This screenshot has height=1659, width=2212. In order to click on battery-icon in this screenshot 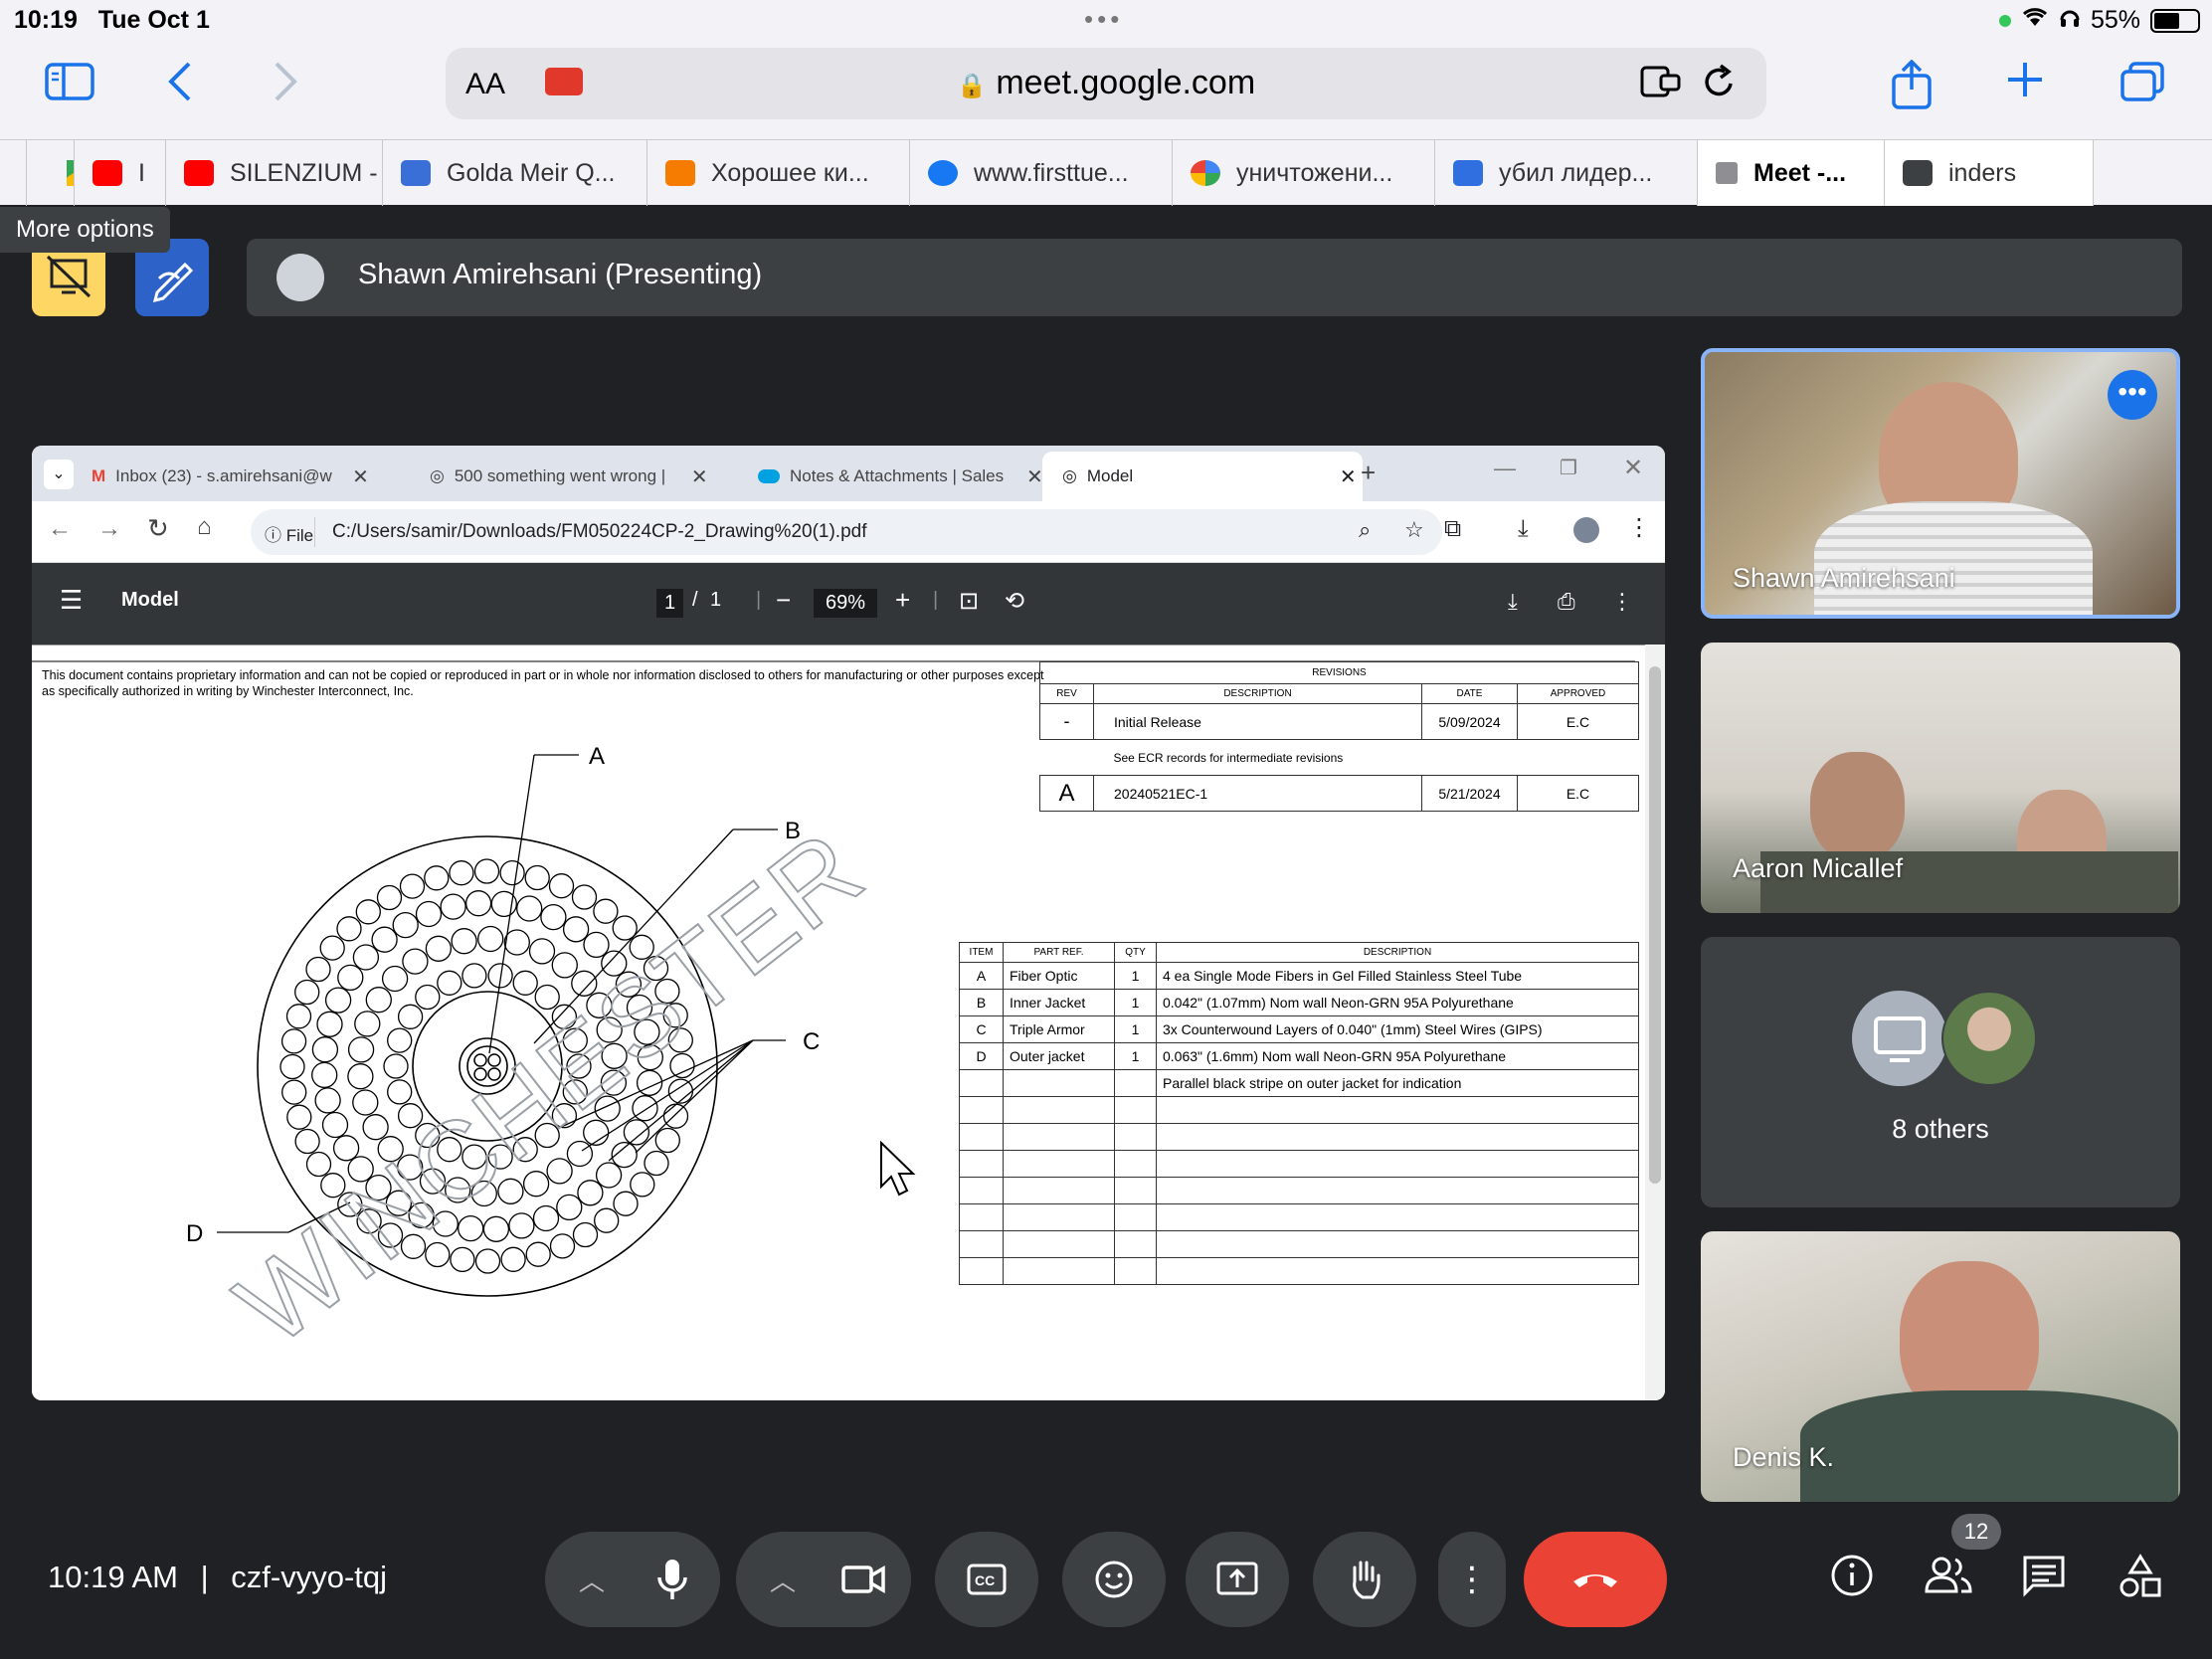, I will do `click(2175, 20)`.